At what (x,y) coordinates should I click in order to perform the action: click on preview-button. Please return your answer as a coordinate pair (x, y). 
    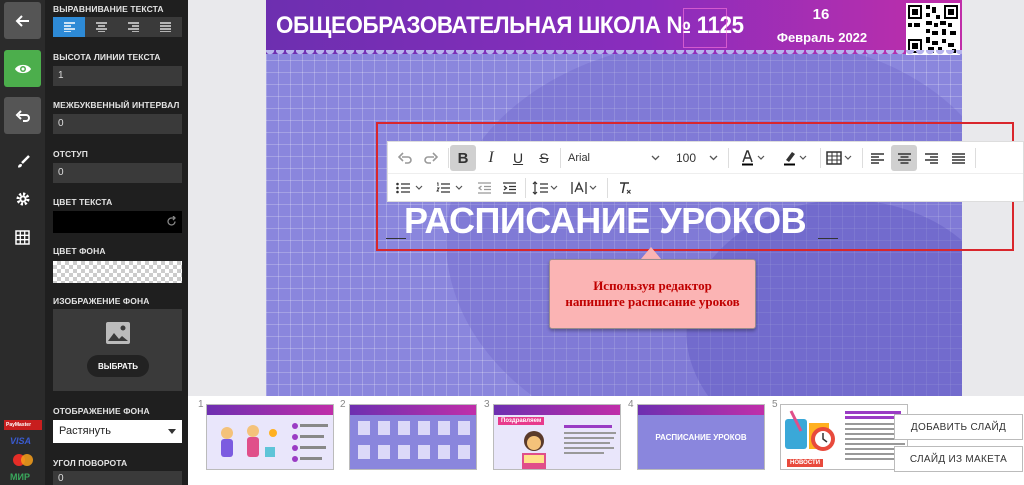
    Looking at the image, I should click on (22, 68).